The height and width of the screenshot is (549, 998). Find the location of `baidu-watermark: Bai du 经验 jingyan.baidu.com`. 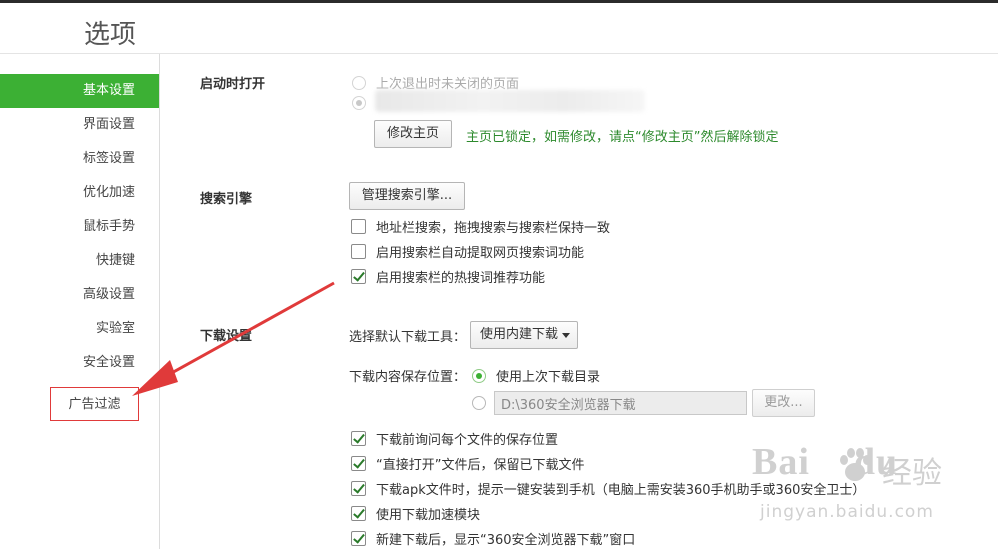

baidu-watermark: Bai du 经验 jingyan.baidu.com is located at coordinates (872, 490).